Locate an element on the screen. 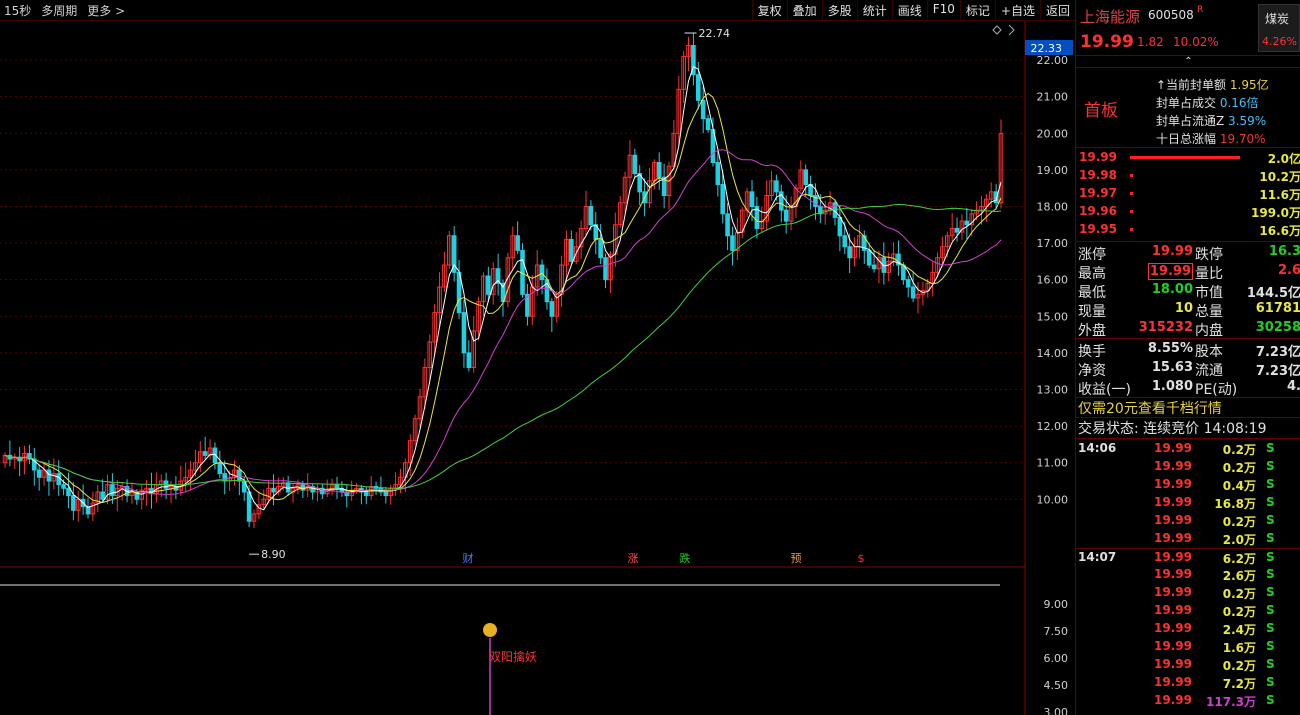 The height and width of the screenshot is (715, 1300). promo-link: 仅需20元查看千档行情 is located at coordinates (1150, 408).